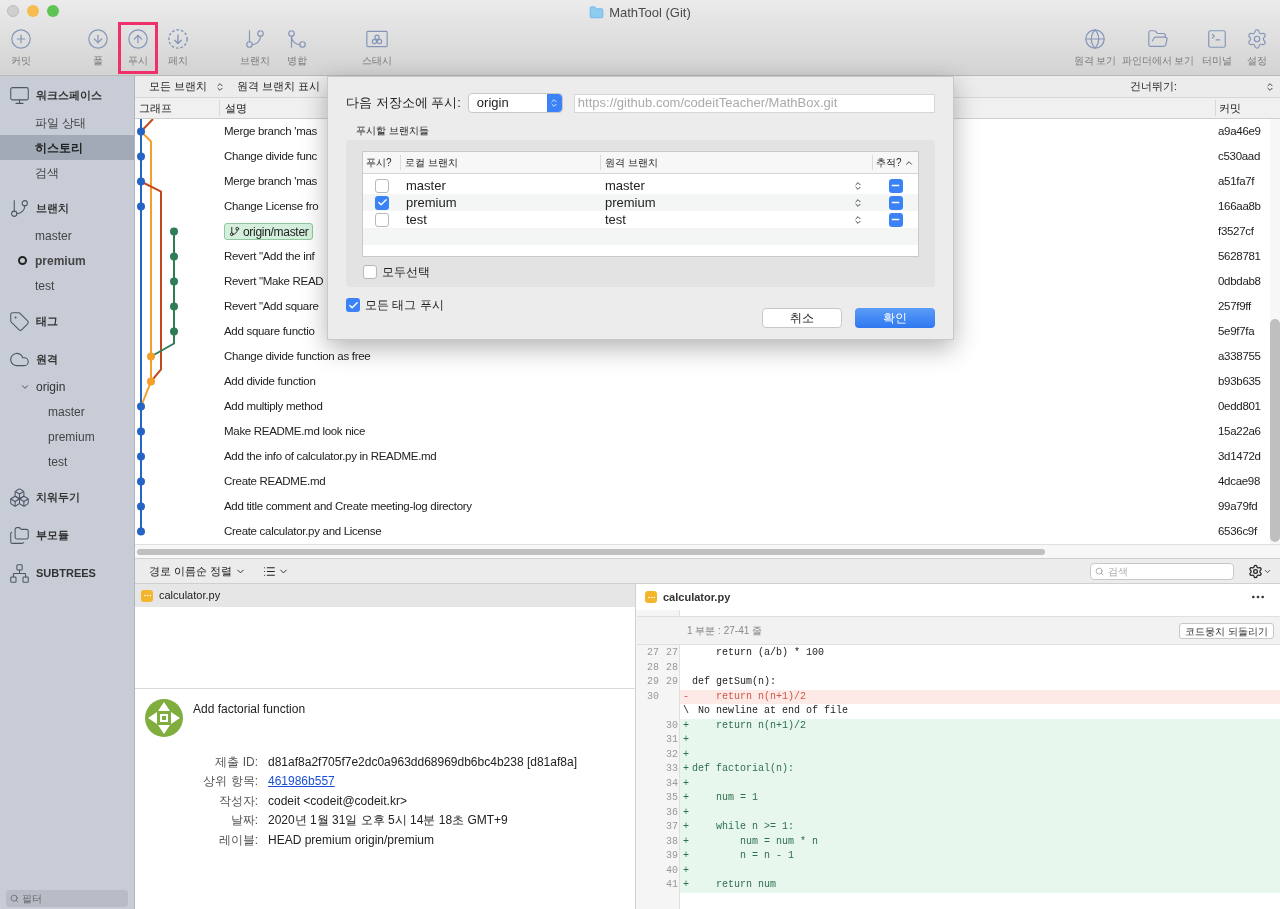  What do you see at coordinates (67, 147) in the screenshot?
I see `sidebar-item: 히스토리` at bounding box center [67, 147].